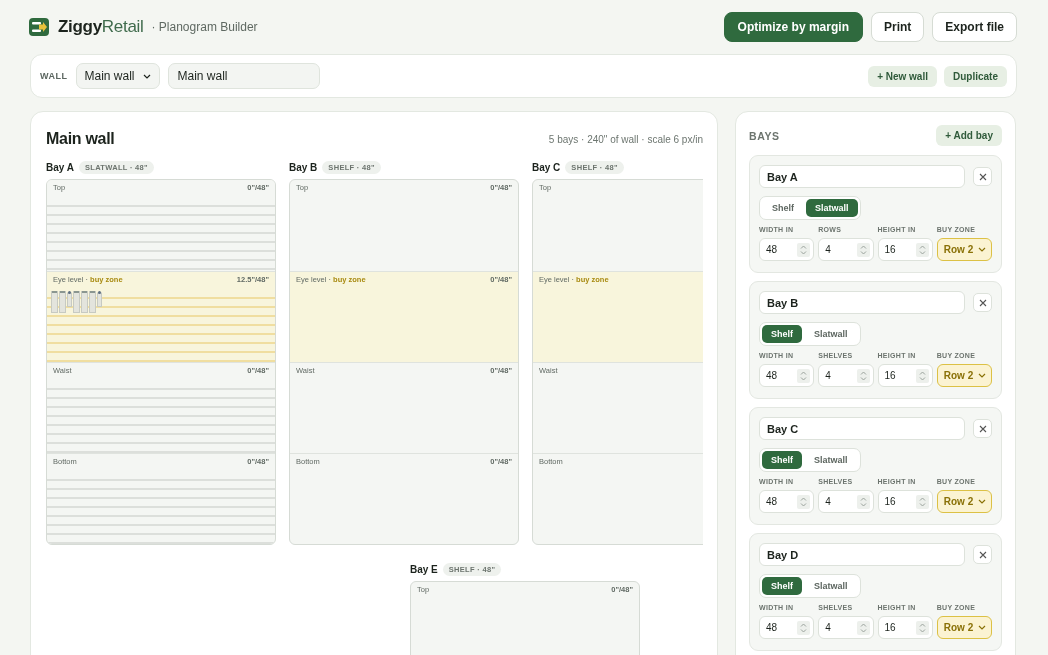 Image resolution: width=1048 pixels, height=655 pixels. Describe the element at coordinates (243, 76) in the screenshot. I see `wall-name-field: Main wall` at that location.